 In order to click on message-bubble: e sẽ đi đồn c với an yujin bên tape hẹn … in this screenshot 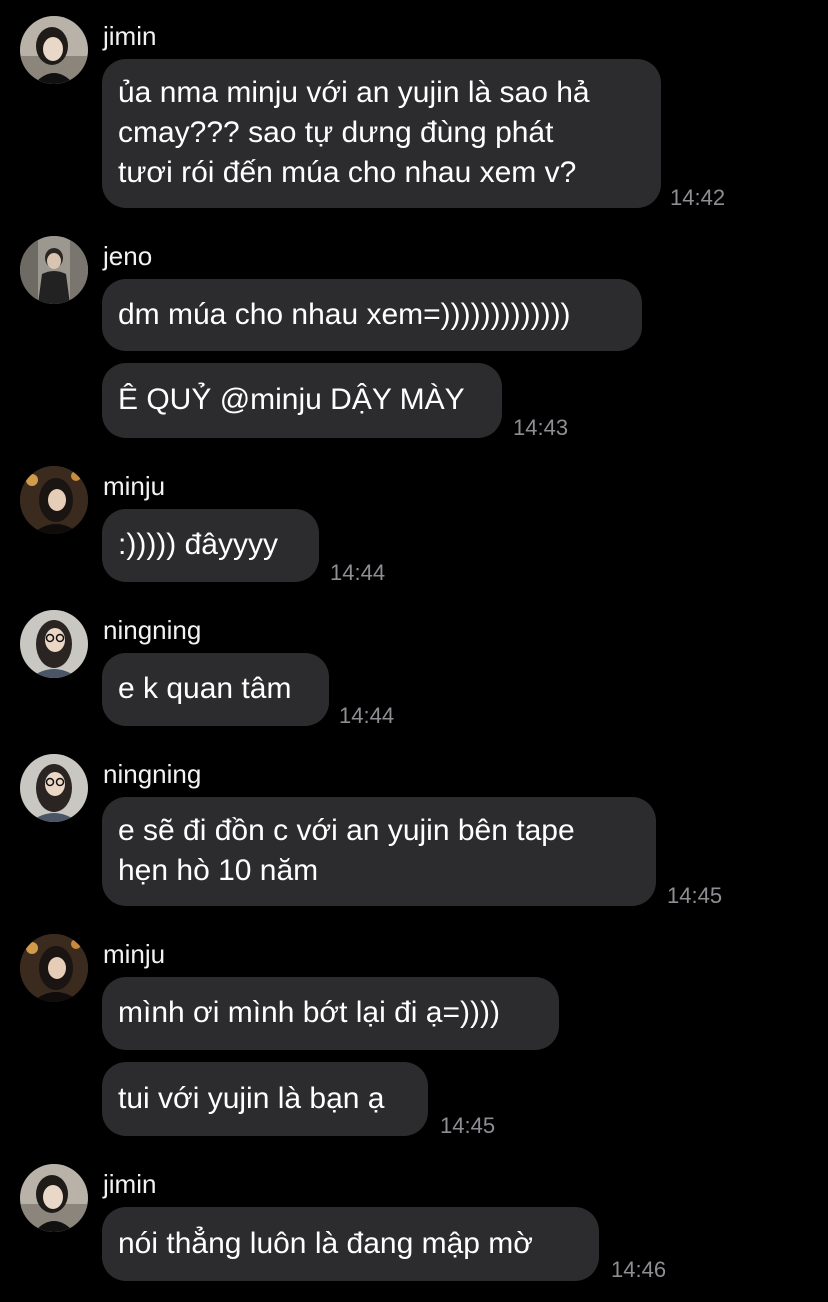, I will do `click(379, 851)`.